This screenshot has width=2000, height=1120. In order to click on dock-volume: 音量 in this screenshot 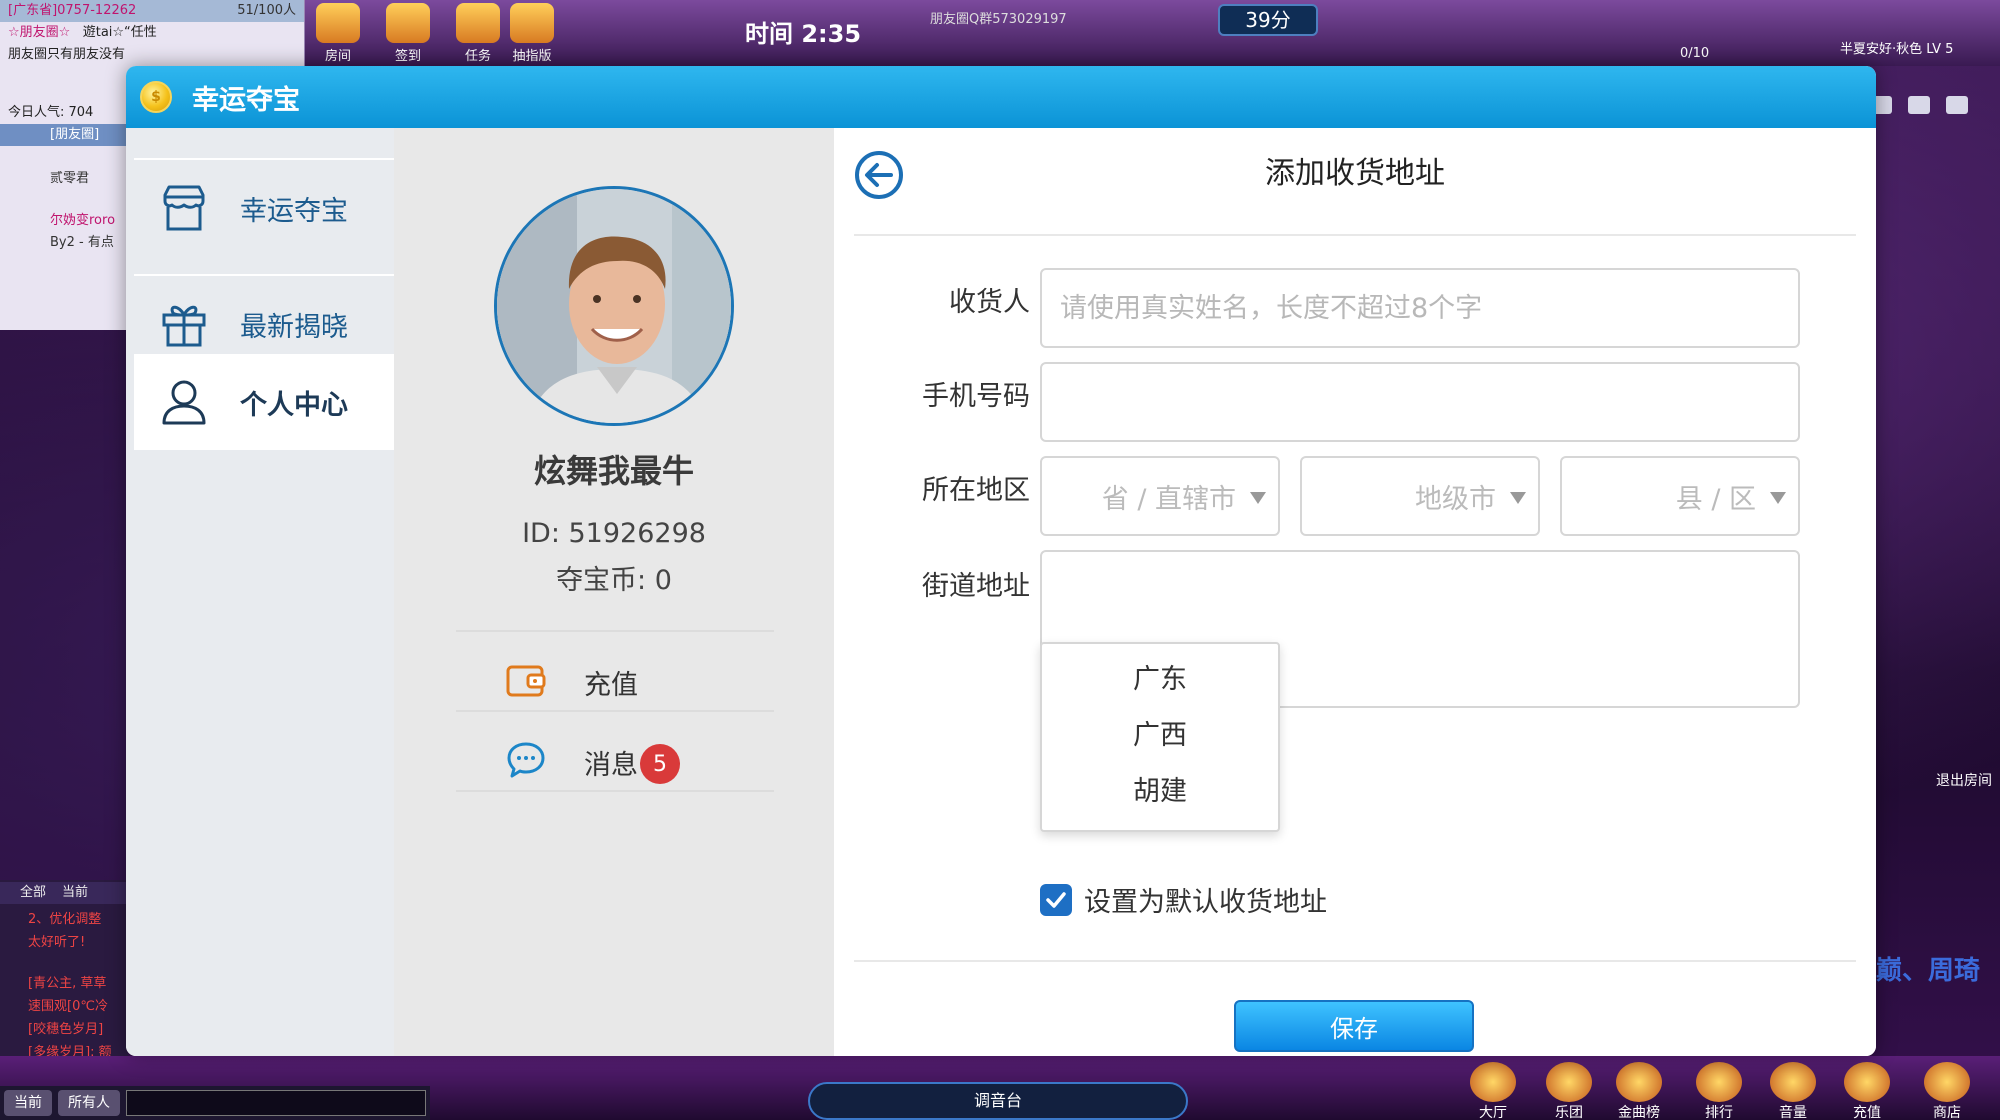, I will do `click(1793, 1091)`.